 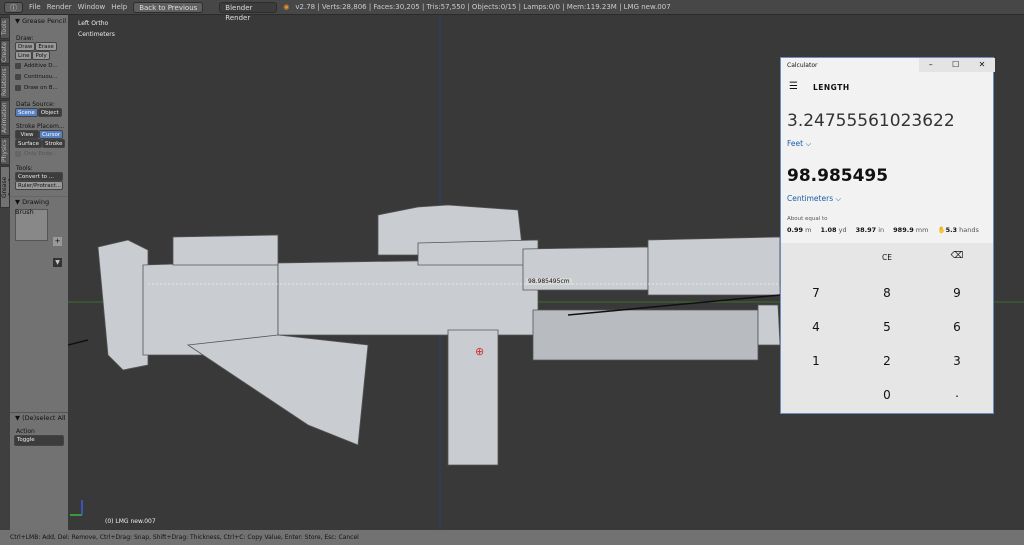 I want to click on keypad: CE ⌫ 7 8 9 4 5 6 1 2 3 0 ., so click(x=887, y=328).